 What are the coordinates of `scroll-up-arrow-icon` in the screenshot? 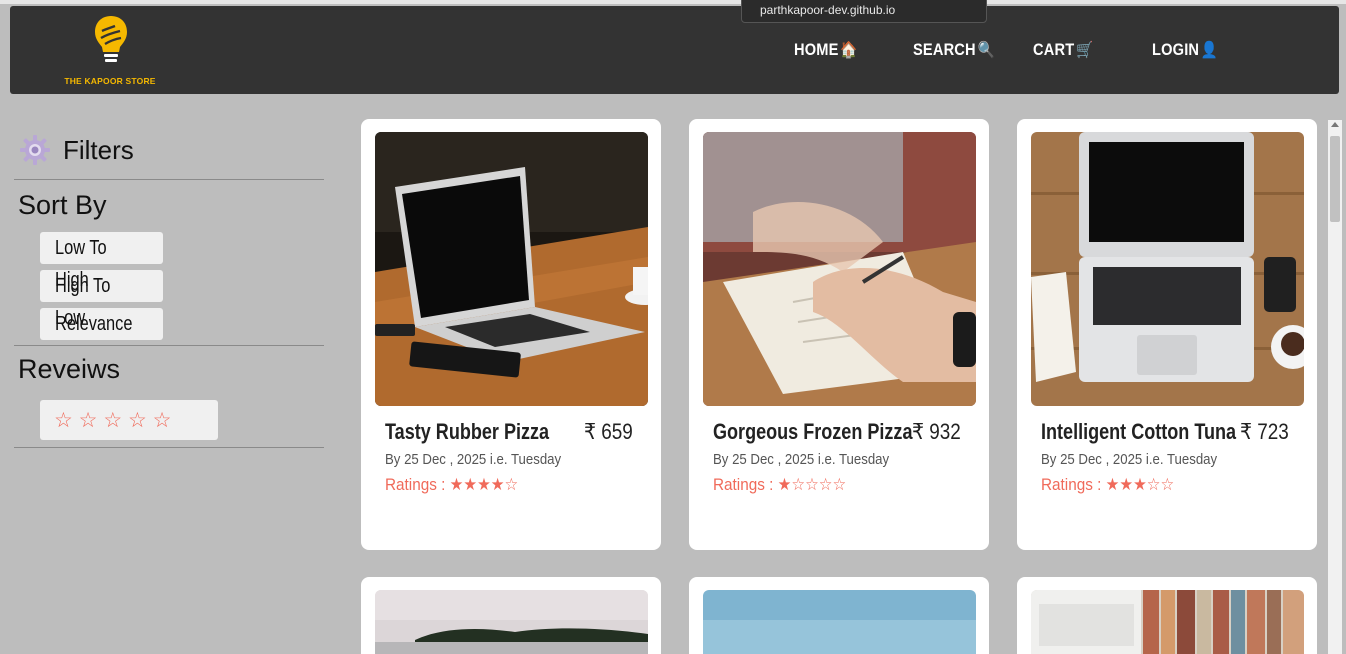 It's located at (1335, 124).